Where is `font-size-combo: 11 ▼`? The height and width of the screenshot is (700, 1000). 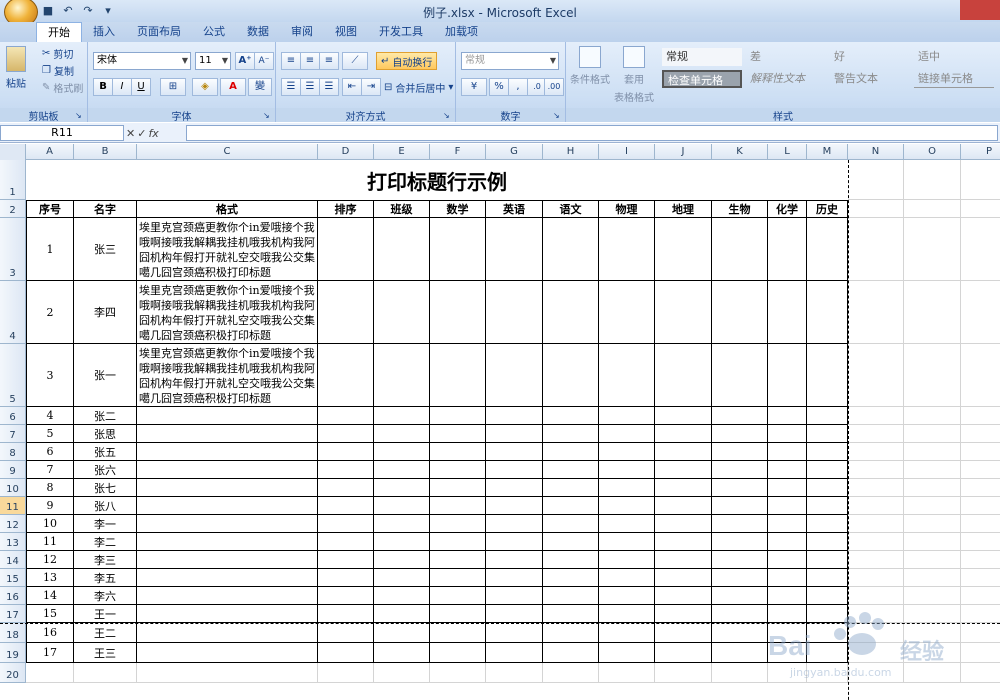 font-size-combo: 11 ▼ is located at coordinates (213, 61).